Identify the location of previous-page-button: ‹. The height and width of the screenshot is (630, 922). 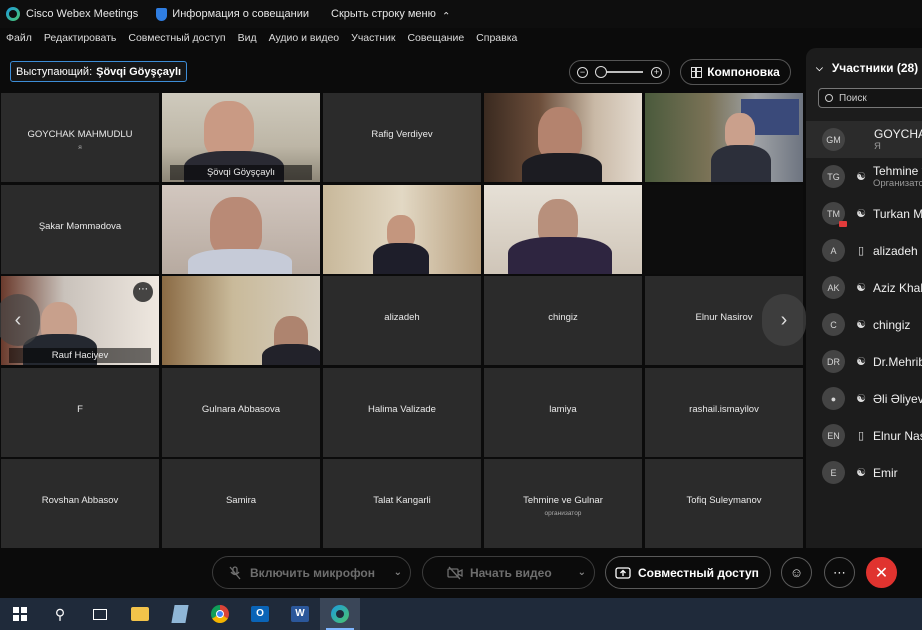
(20, 320).